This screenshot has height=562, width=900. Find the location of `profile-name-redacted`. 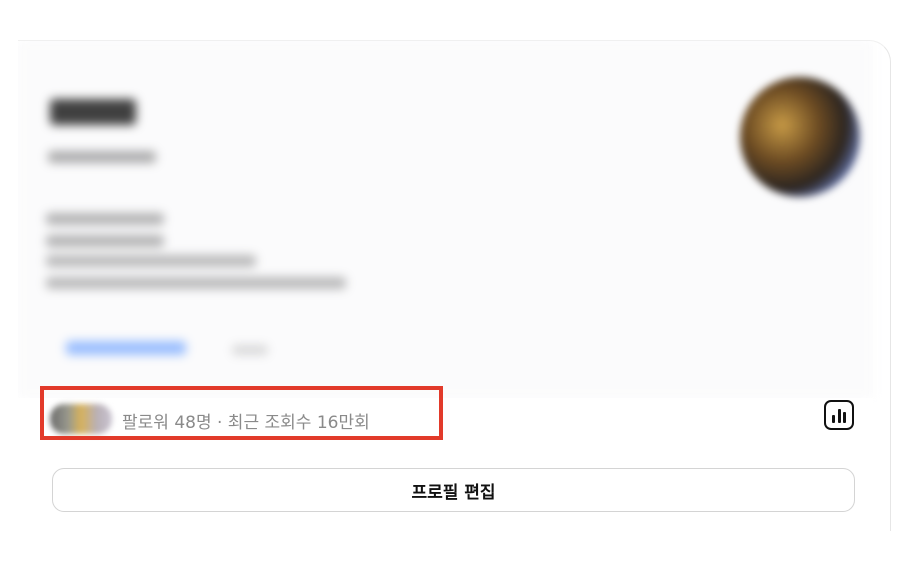

profile-name-redacted is located at coordinates (93, 112).